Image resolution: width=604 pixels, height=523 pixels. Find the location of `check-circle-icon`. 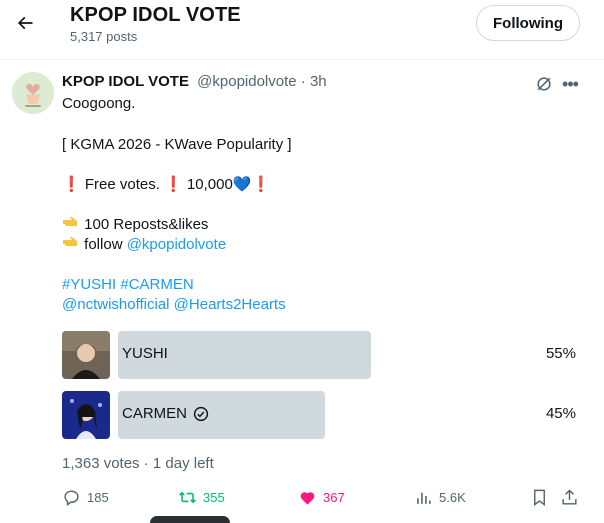

check-circle-icon is located at coordinates (201, 413).